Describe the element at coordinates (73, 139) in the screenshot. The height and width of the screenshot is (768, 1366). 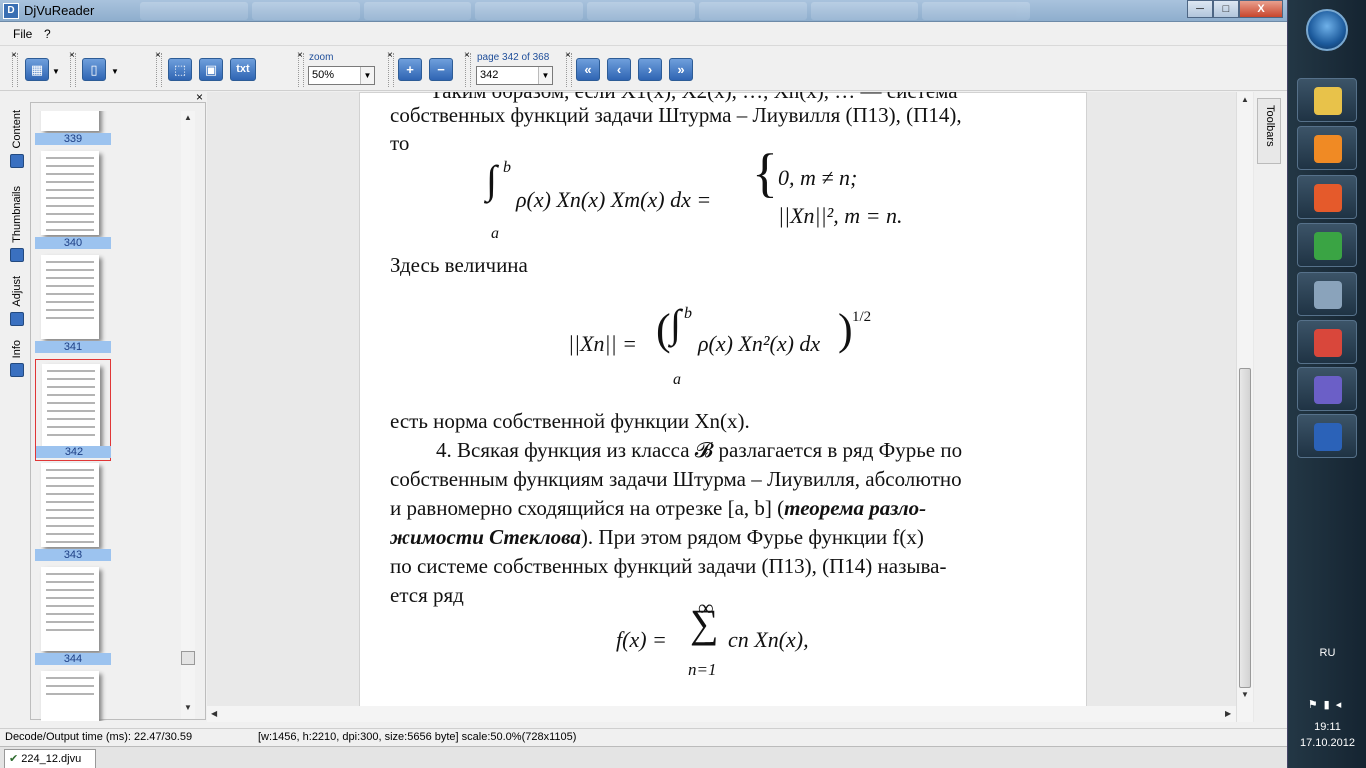
I see `thumbnail-page-number: 339` at that location.